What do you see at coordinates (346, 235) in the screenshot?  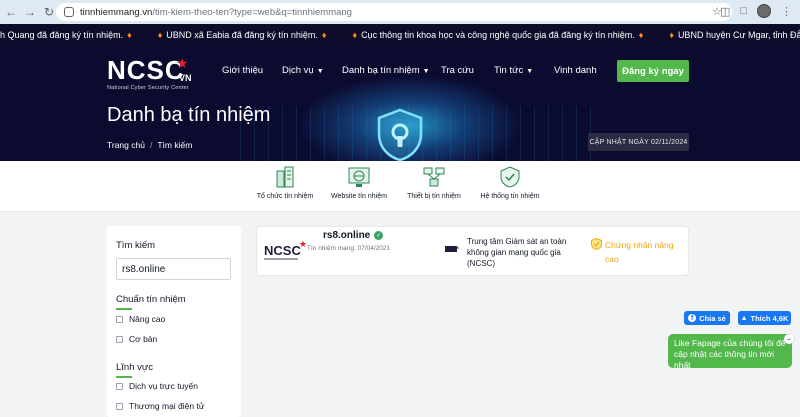 I see `result-name: rs8.online` at bounding box center [346, 235].